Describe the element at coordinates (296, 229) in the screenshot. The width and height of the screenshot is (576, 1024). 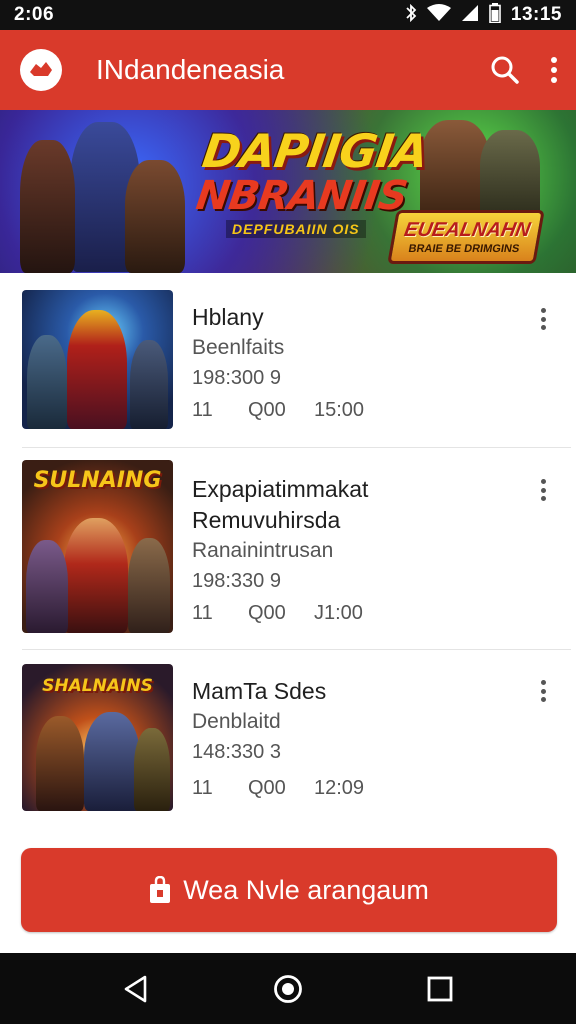
I see `banner-subtitle: DEPFUBAIIN OIS` at that location.